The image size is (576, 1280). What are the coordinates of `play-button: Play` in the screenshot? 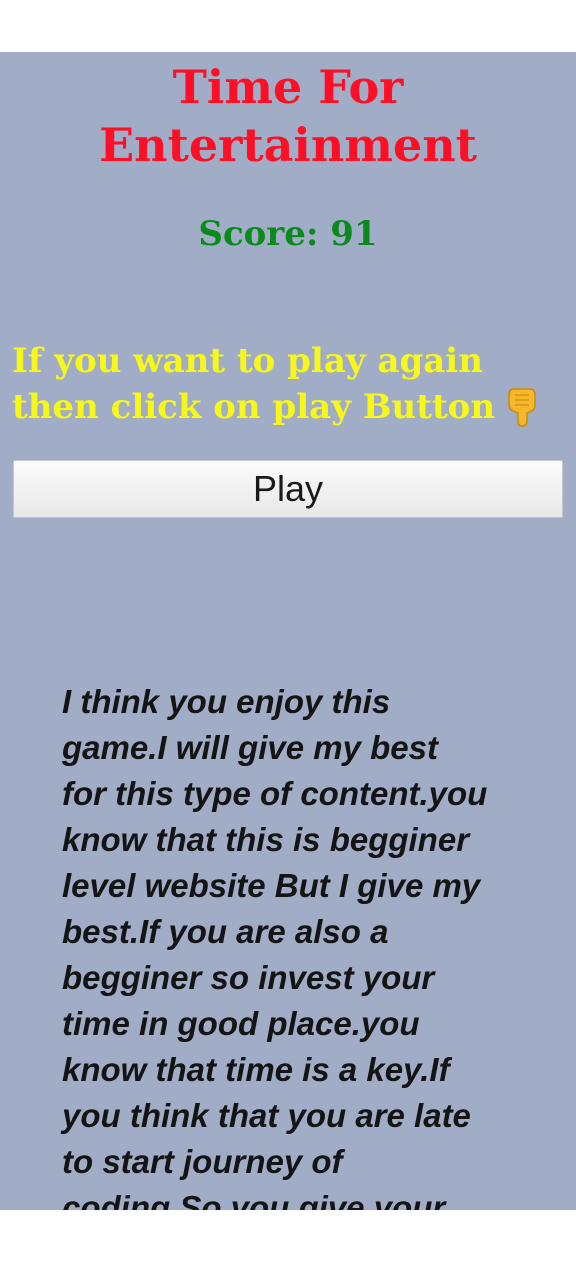 It's located at (288, 489).